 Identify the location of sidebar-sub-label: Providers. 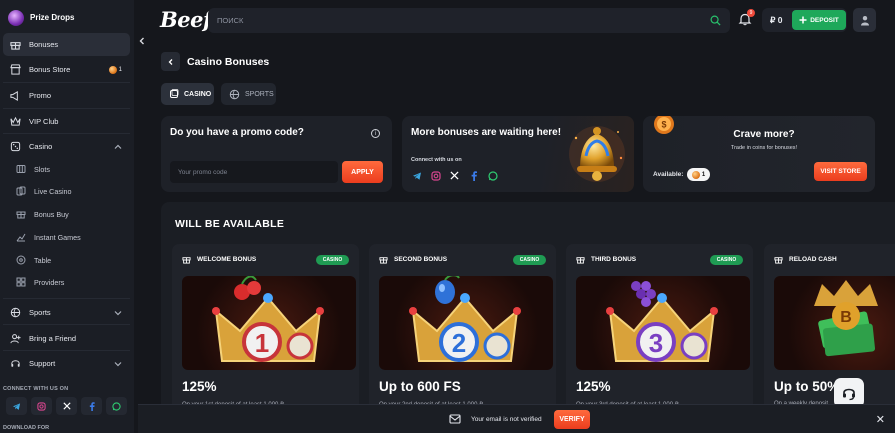
(49, 282).